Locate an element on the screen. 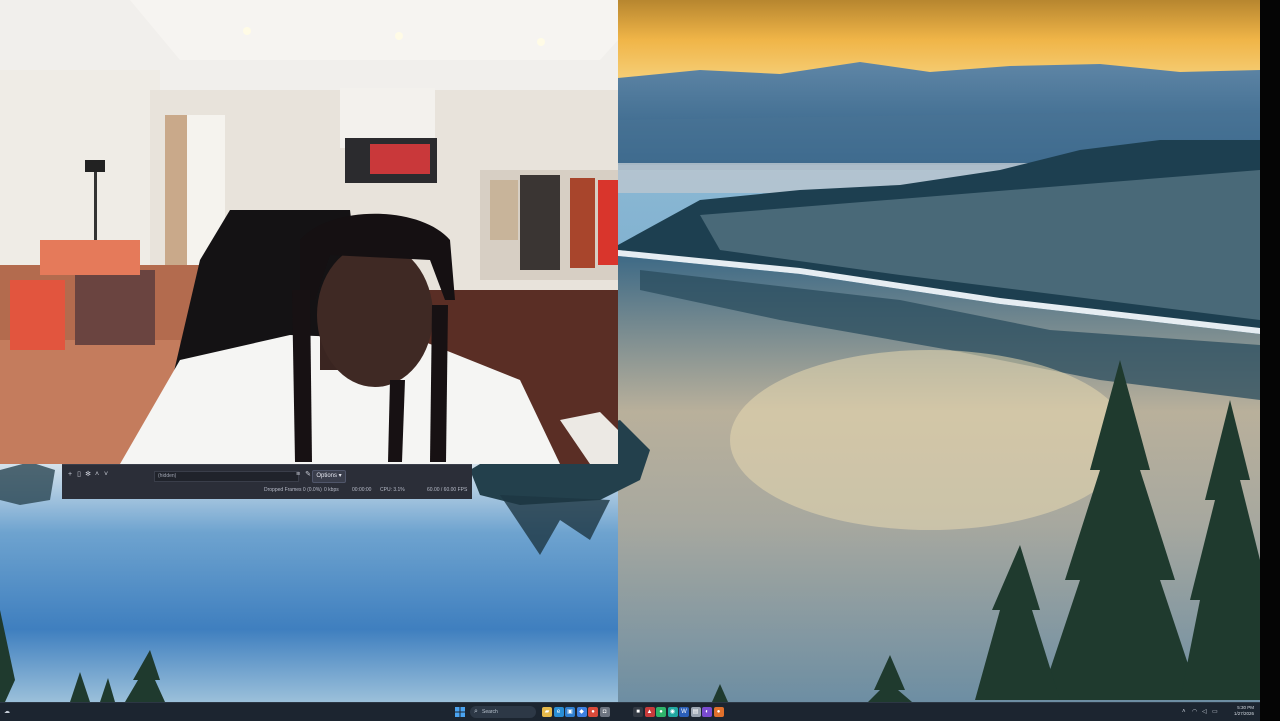 The width and height of the screenshot is (1280, 721). gear-icon: ✻ is located at coordinates (88, 475).